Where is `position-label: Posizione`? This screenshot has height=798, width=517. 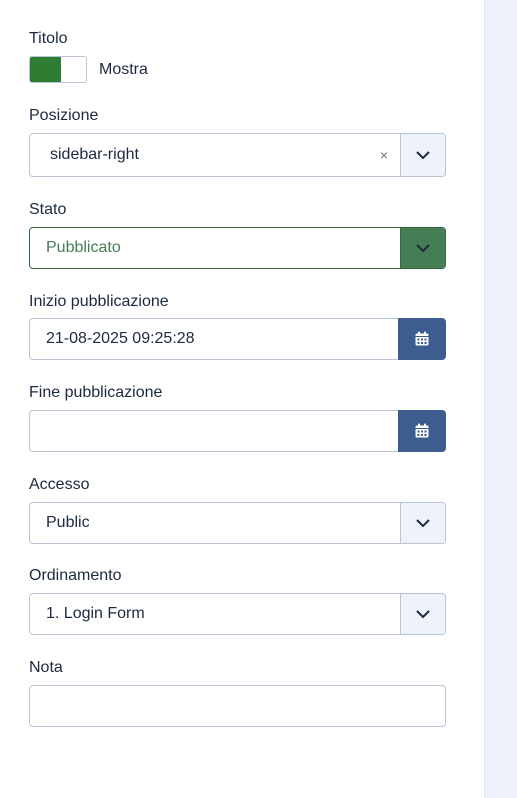
position-label: Posizione is located at coordinates (64, 115).